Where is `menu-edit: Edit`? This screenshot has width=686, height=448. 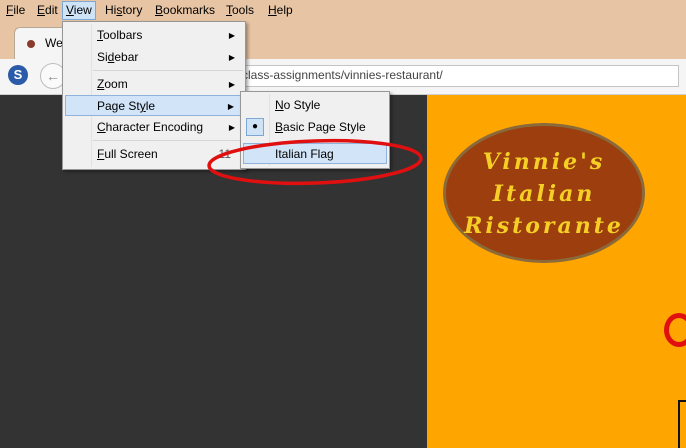 menu-edit: Edit is located at coordinates (47, 10).